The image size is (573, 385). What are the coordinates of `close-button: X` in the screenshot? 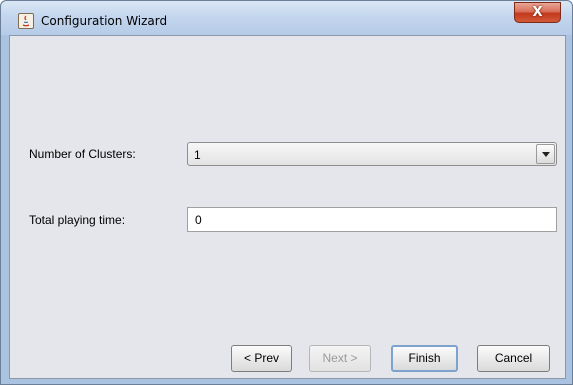 It's located at (537, 12).